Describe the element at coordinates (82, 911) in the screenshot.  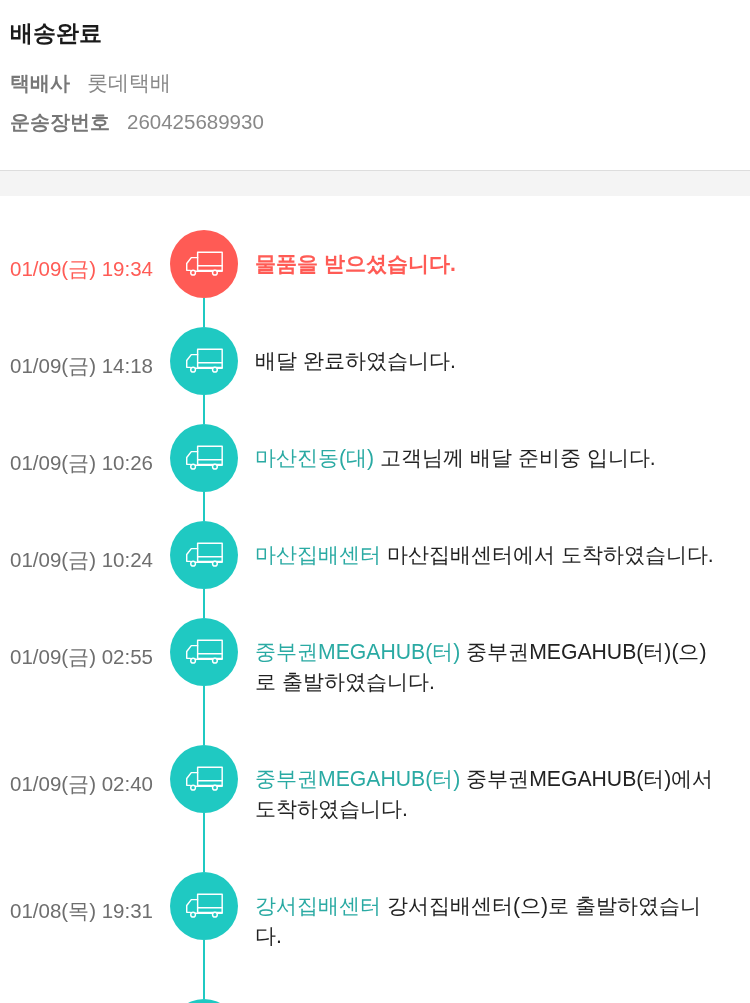
I see `event-time: 01/08(목) 19:31` at that location.